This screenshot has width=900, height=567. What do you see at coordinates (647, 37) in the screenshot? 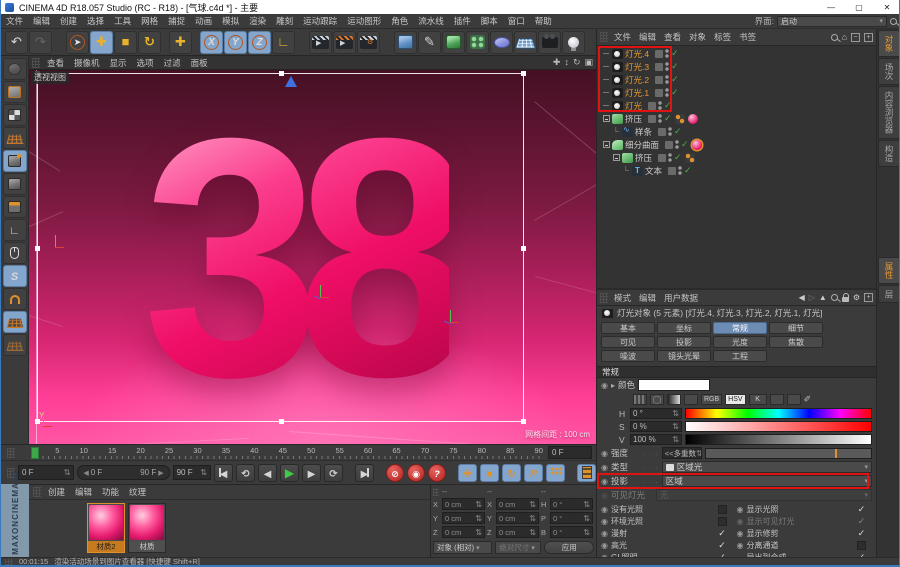
I see `object-manager-menu-item: 编辑` at bounding box center [647, 37].